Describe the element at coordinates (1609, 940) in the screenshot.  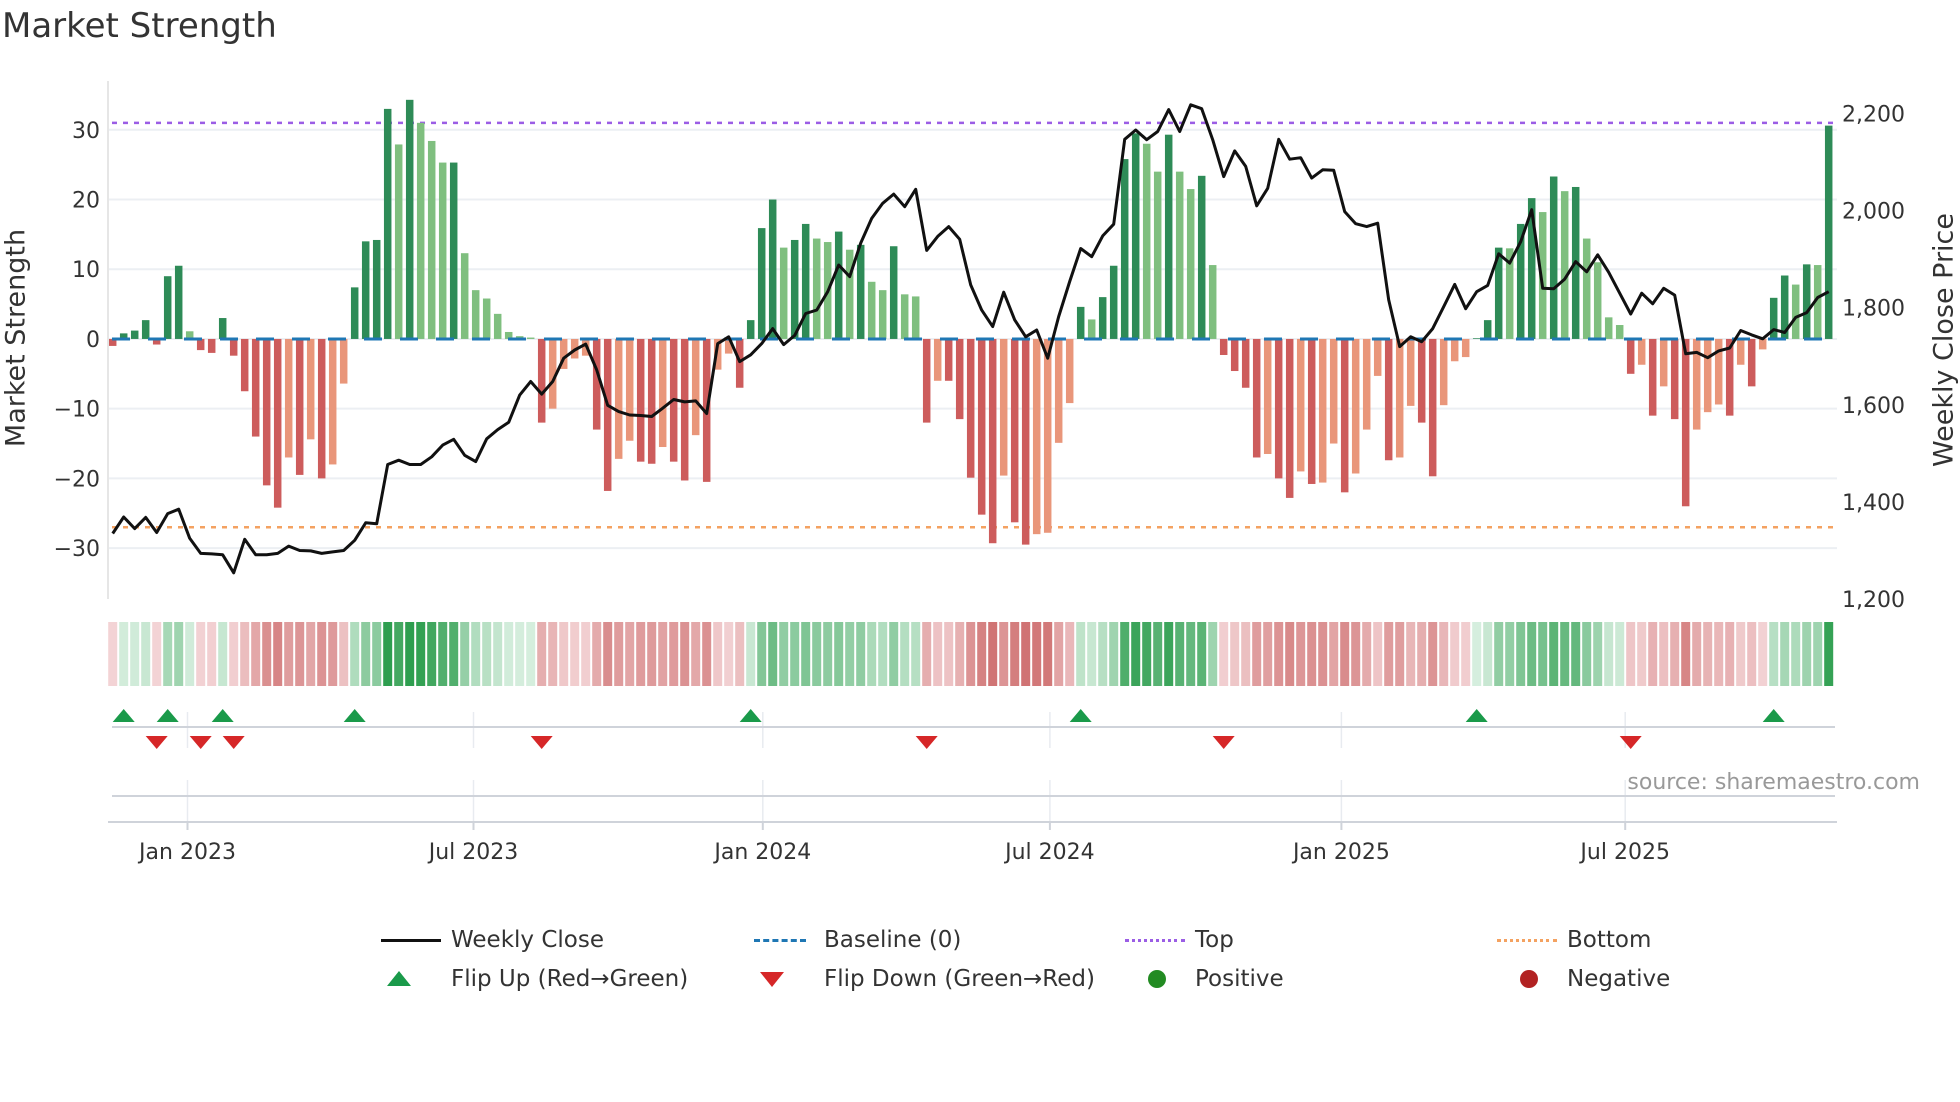
I see `legend-label: Bottom` at that location.